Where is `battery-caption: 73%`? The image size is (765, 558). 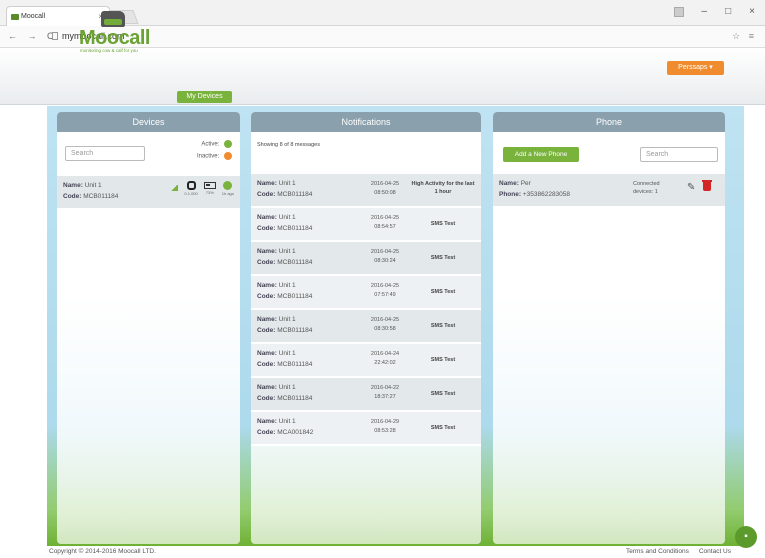 battery-caption: 73% is located at coordinates (209, 192).